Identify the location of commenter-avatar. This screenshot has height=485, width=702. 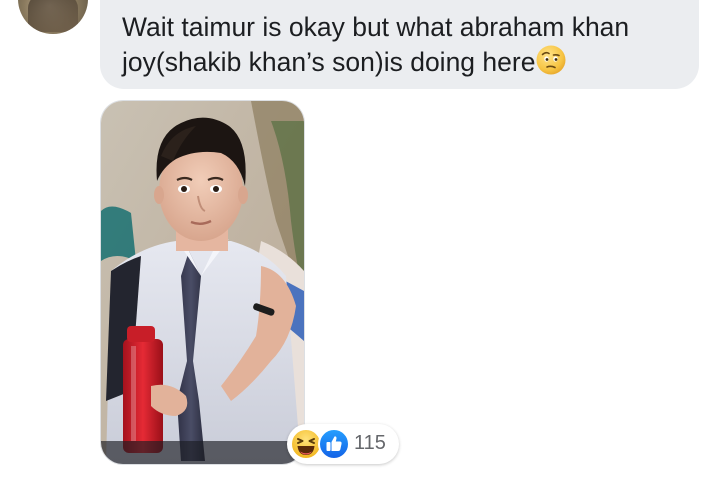
(53, 17).